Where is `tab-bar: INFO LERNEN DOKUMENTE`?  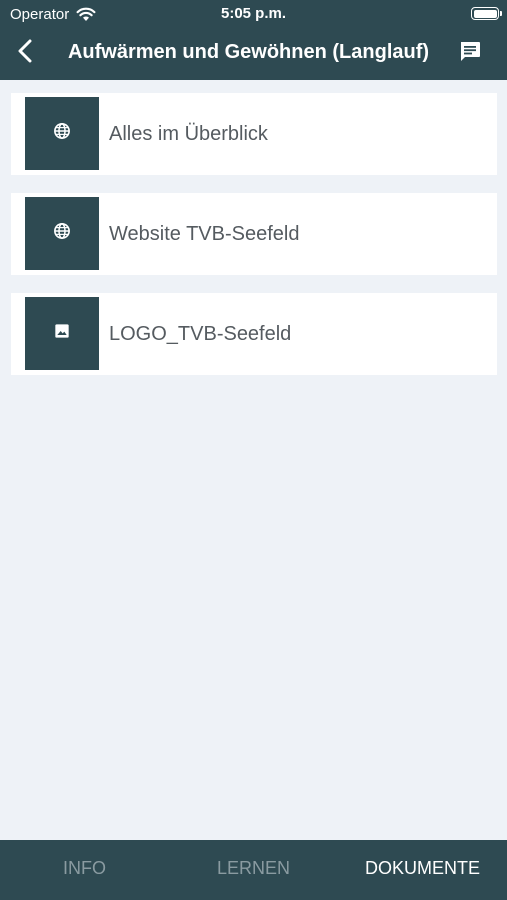 tab-bar: INFO LERNEN DOKUMENTE is located at coordinates (253, 870).